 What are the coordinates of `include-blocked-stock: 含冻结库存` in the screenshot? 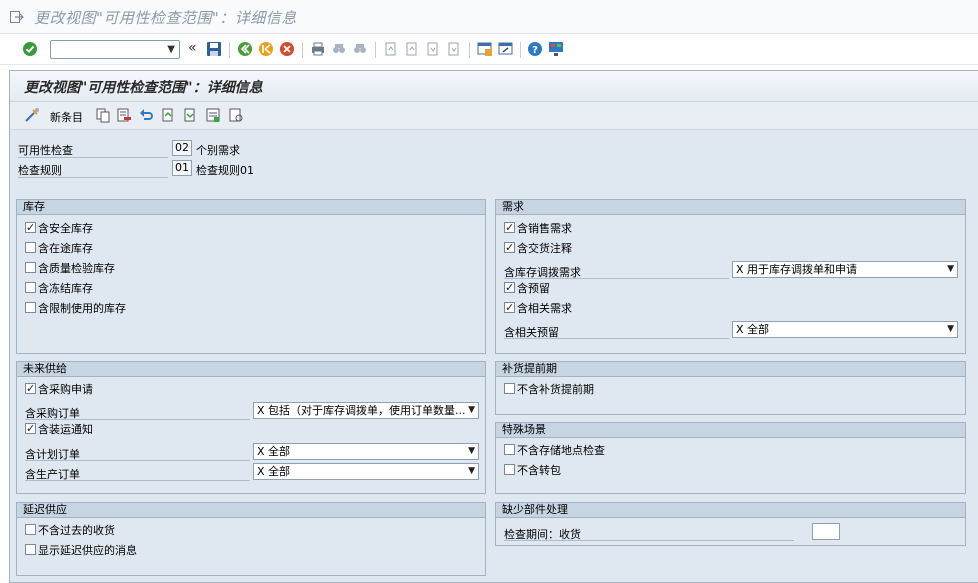 It's located at (59, 289).